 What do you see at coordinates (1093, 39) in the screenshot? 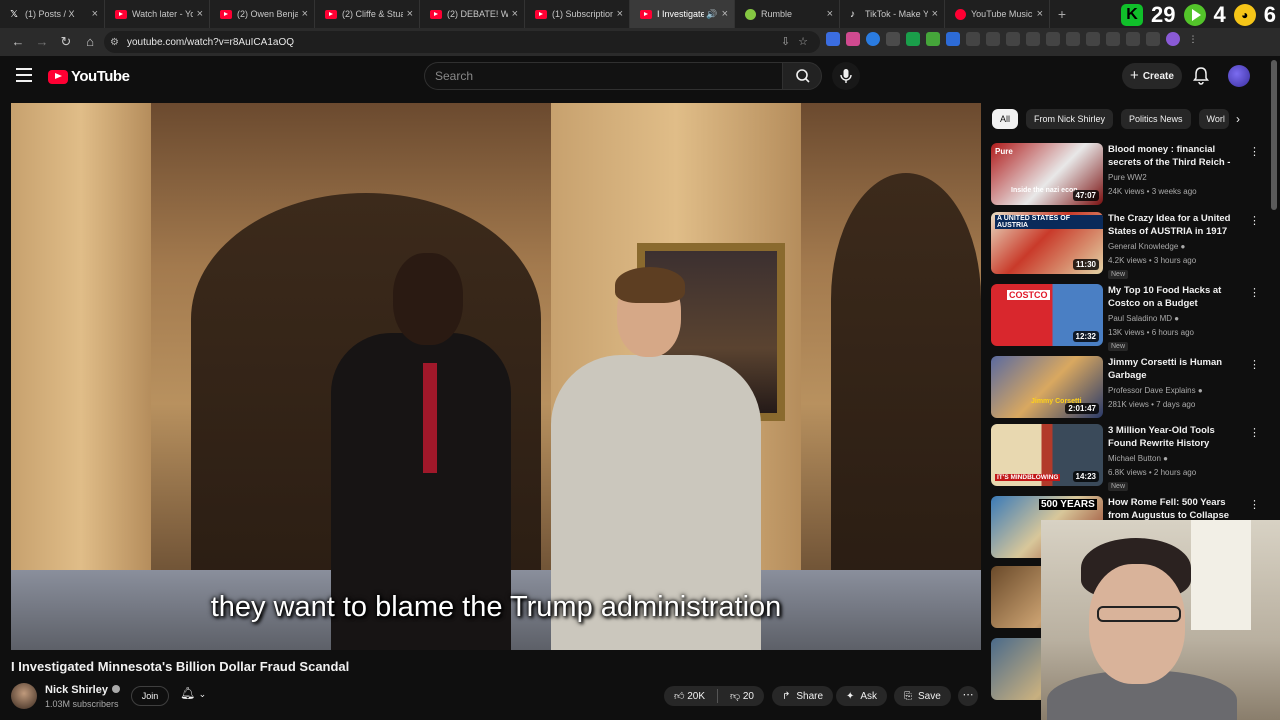
I see `devtools-icon` at bounding box center [1093, 39].